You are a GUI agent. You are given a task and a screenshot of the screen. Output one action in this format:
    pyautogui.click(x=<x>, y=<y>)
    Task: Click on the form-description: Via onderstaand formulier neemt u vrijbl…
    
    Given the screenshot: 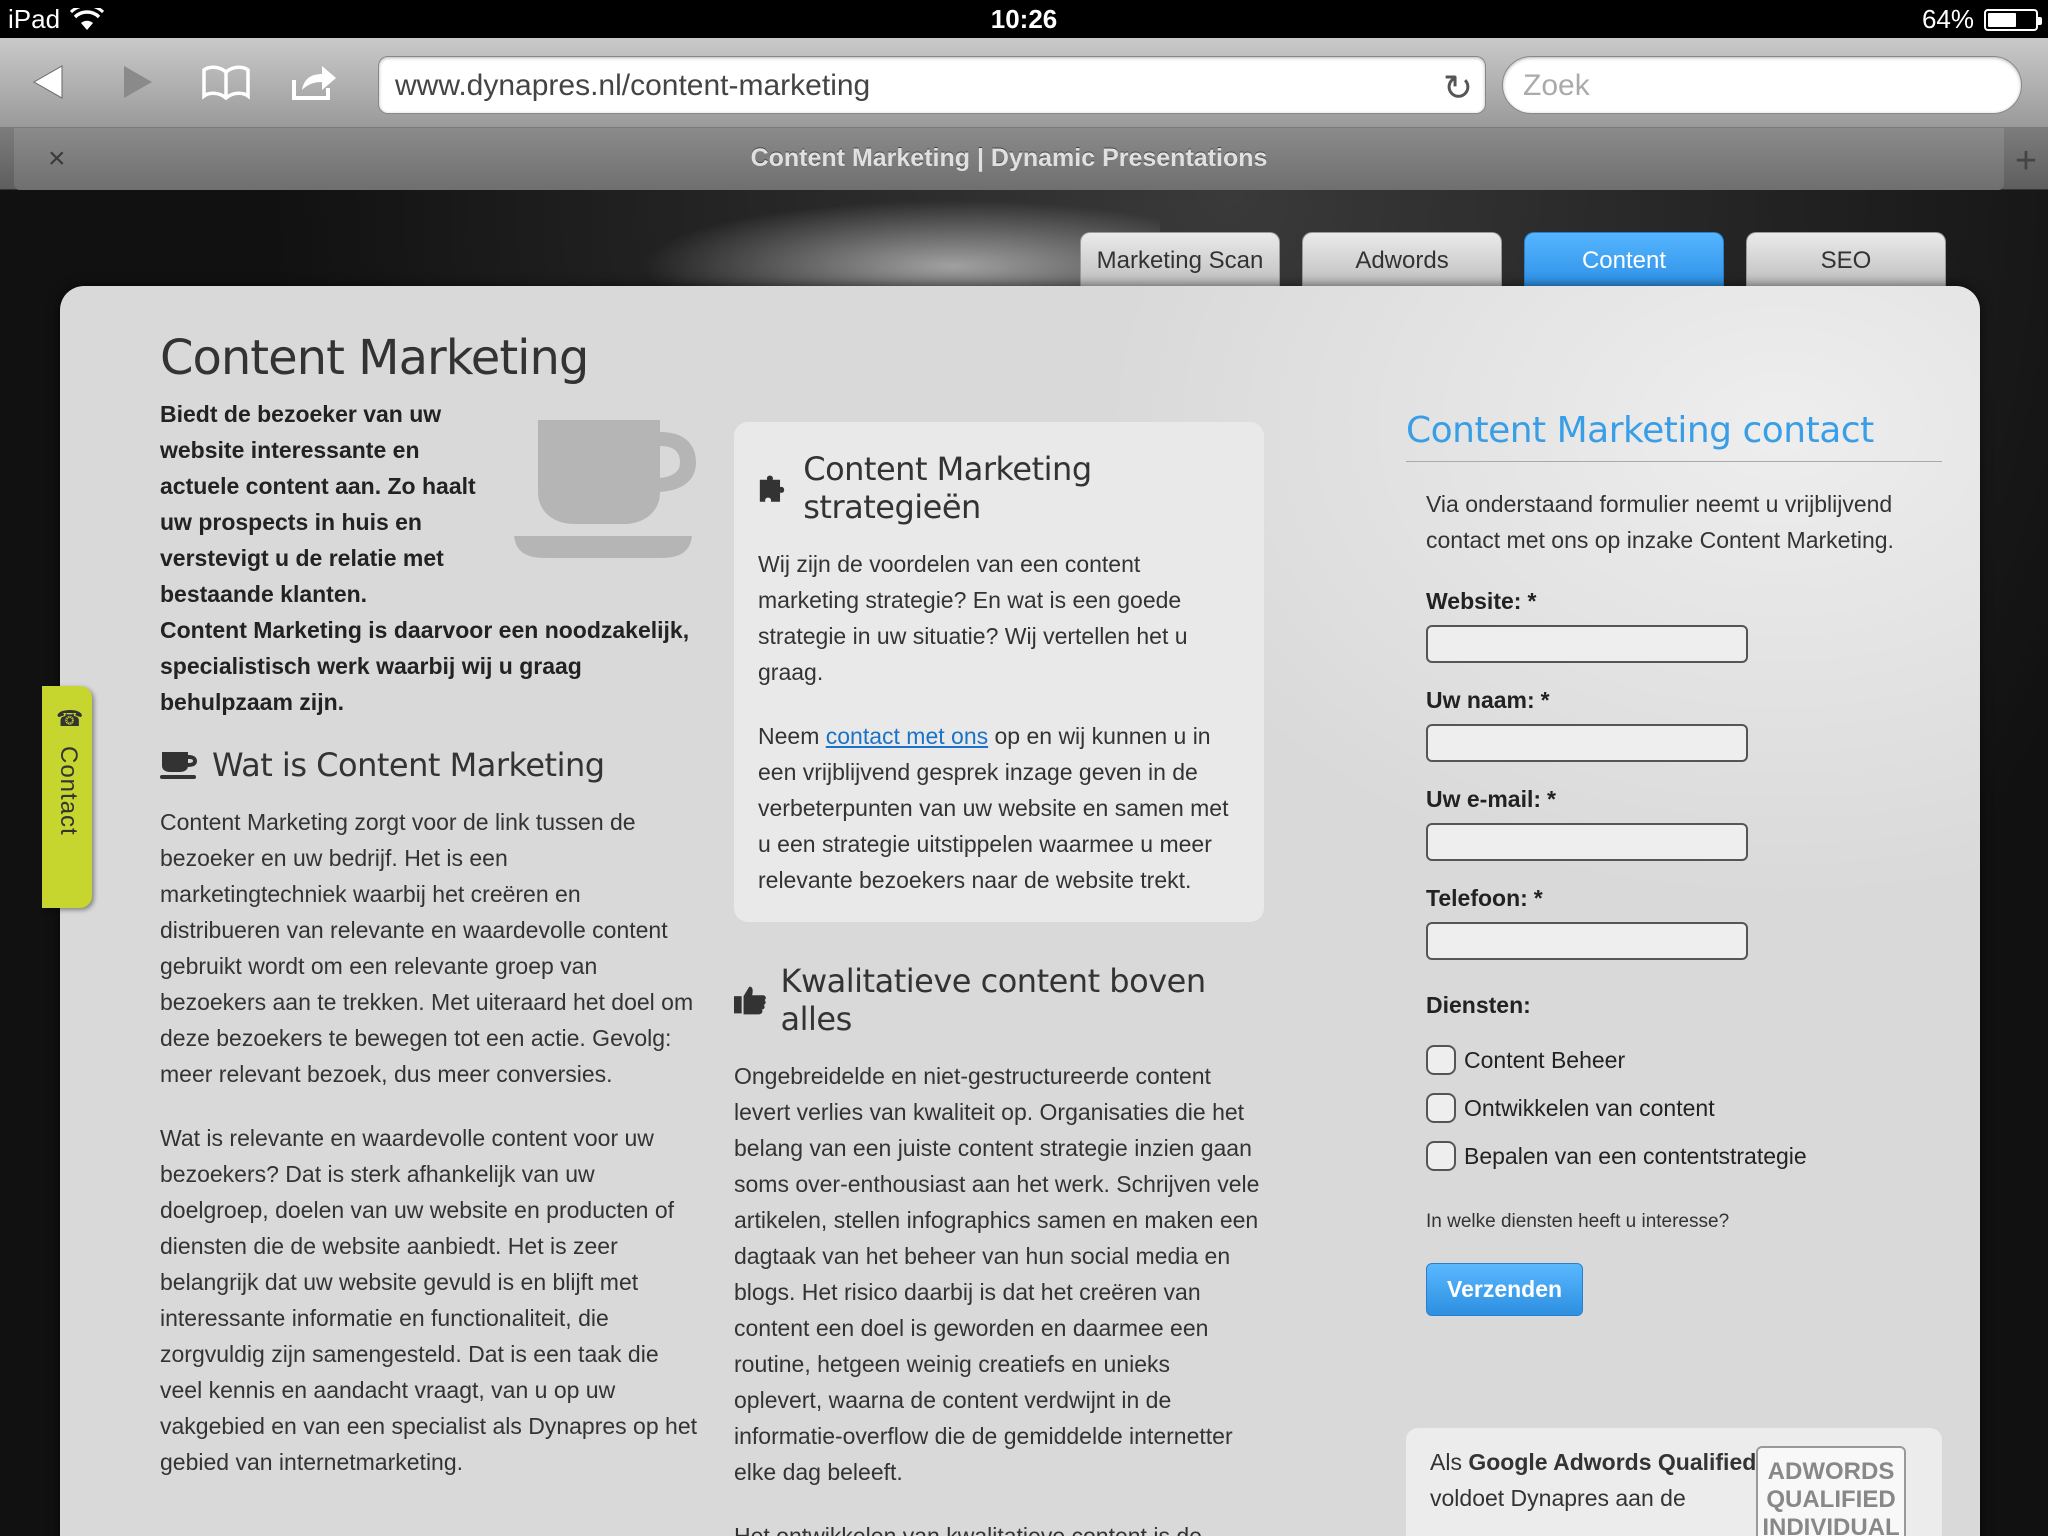 What is the action you would take?
    pyautogui.click(x=1660, y=522)
    